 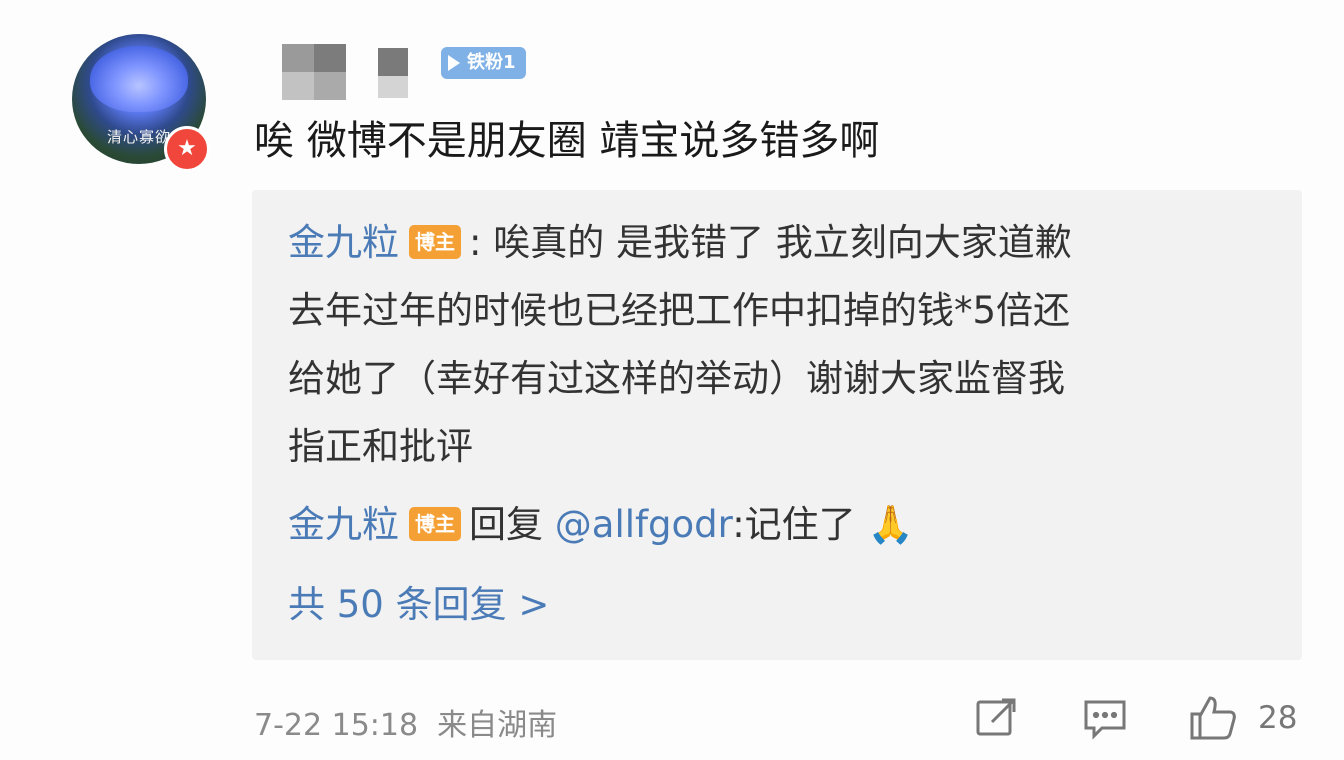 What do you see at coordinates (497, 725) in the screenshot?
I see `comment-source: 来自湖南` at bounding box center [497, 725].